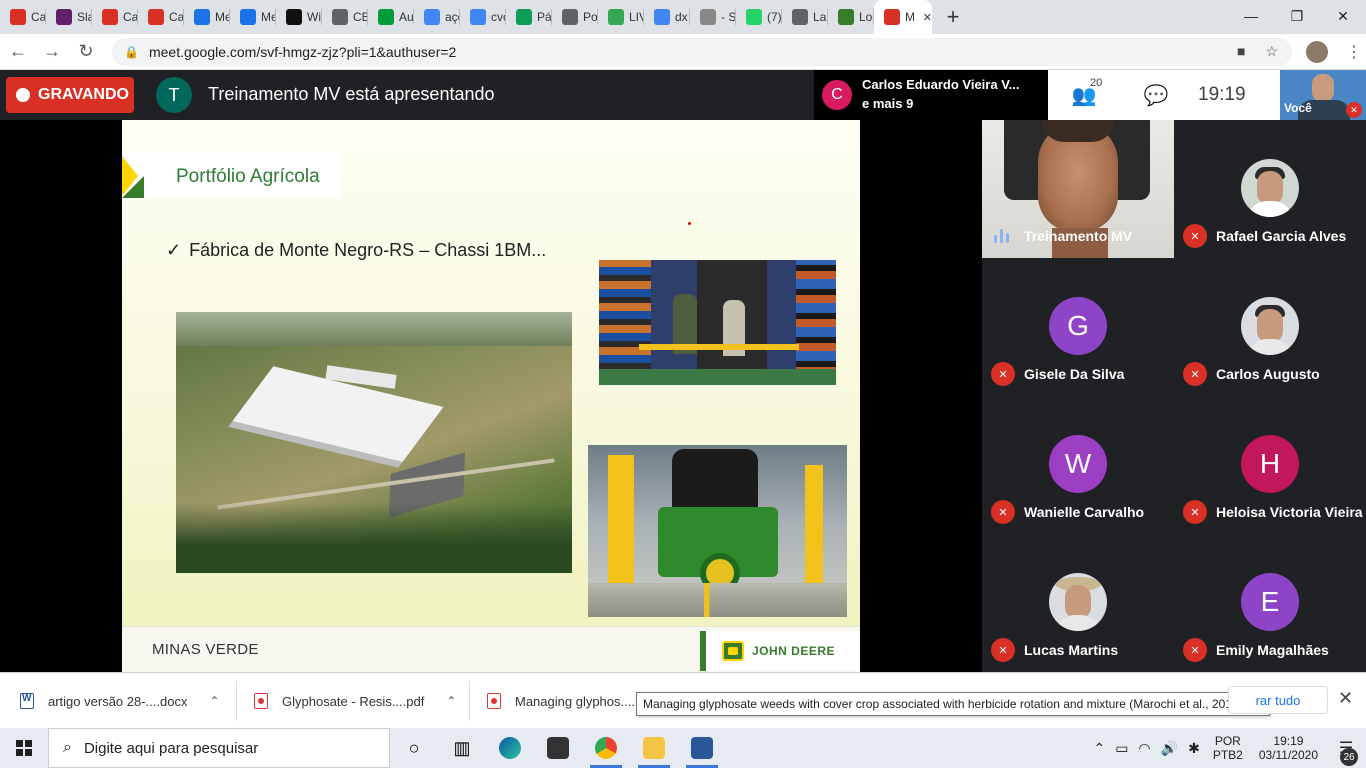 Image resolution: width=1366 pixels, height=768 pixels. Describe the element at coordinates (1121, 748) in the screenshot. I see `battery-icon: ▭` at that location.